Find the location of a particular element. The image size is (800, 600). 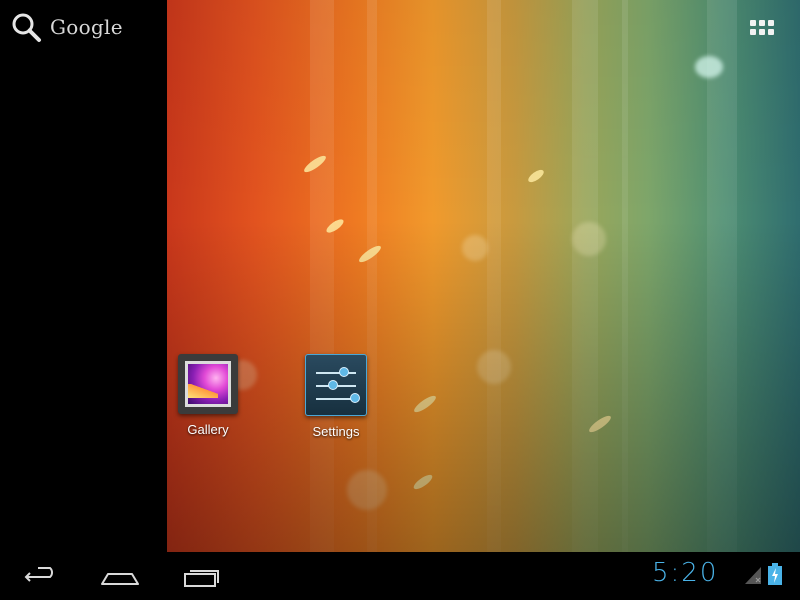

search-icon is located at coordinates (26, 27).